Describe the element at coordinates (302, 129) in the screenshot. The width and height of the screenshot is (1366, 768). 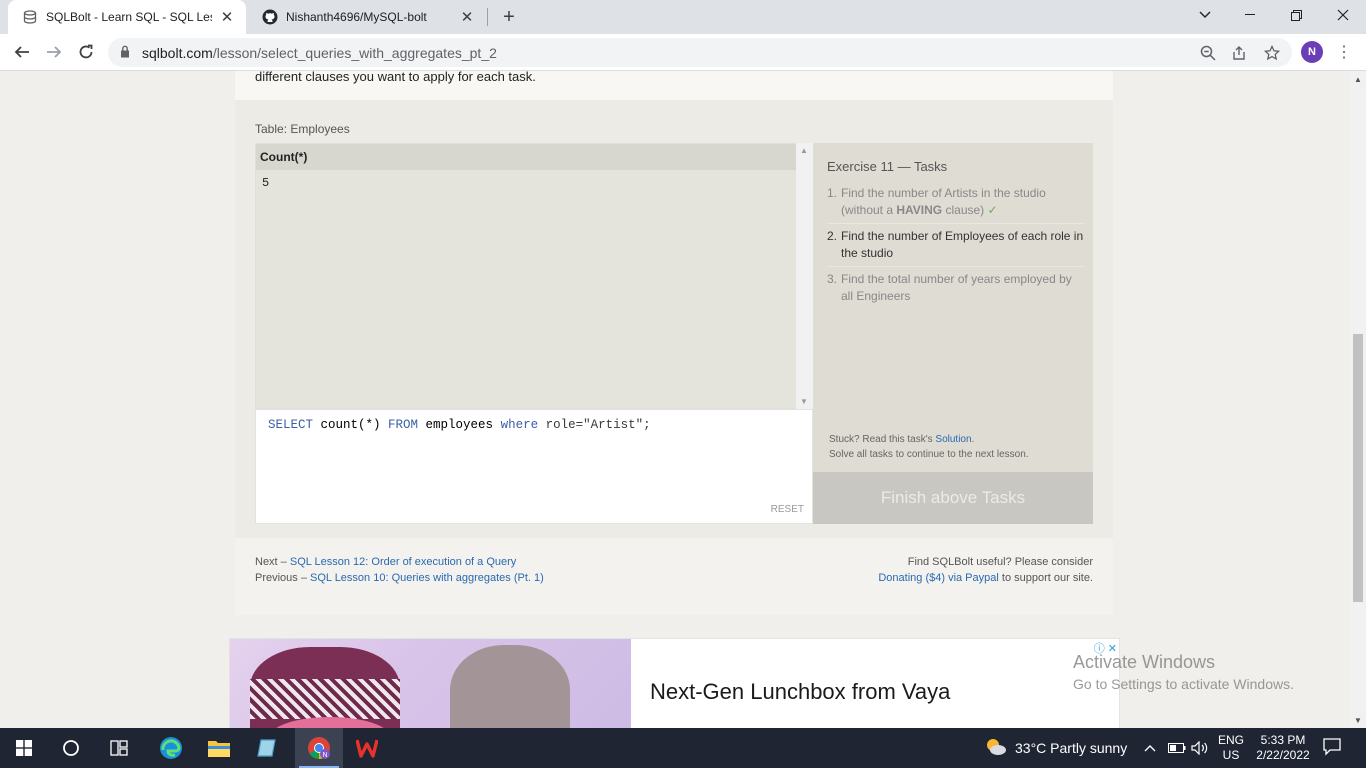
I see `table-caption: Table: Employees` at that location.